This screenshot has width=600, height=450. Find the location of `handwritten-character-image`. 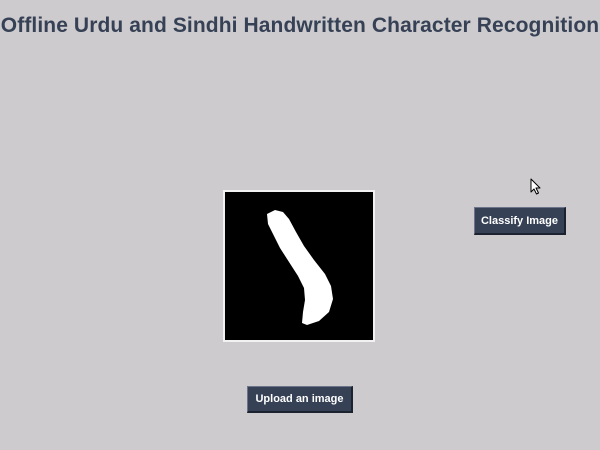

handwritten-character-image is located at coordinates (299, 266).